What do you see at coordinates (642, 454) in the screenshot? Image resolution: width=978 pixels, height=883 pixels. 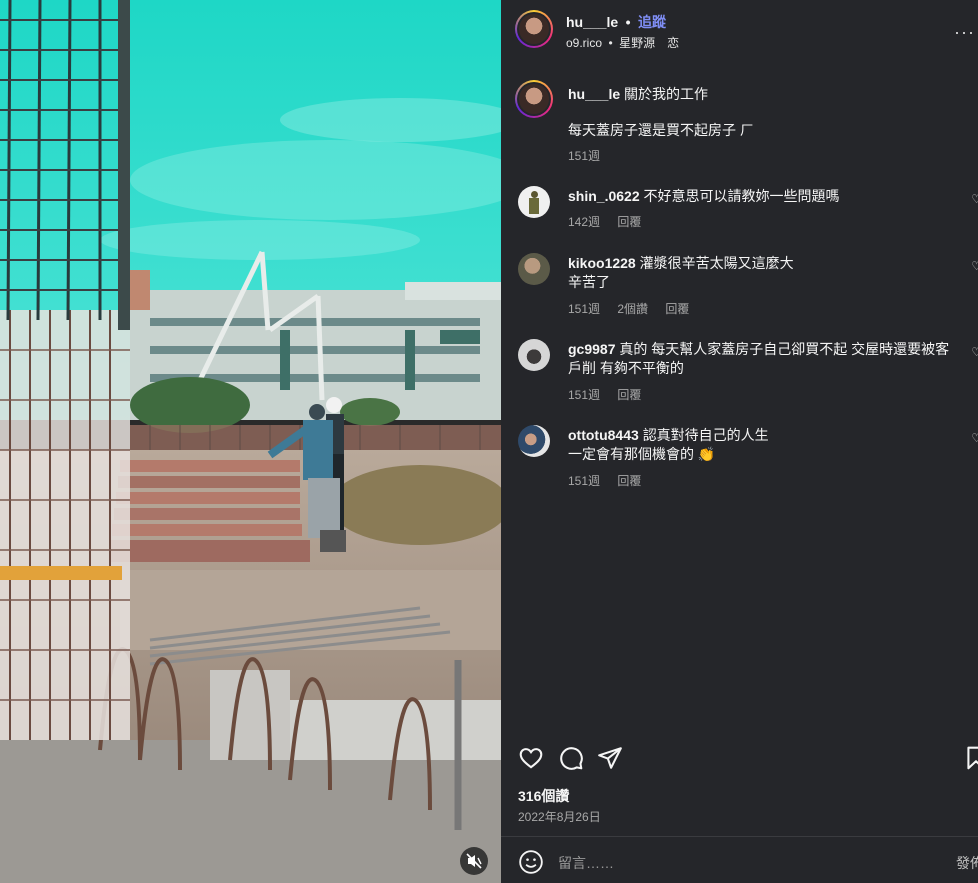 I see `comment-text-line2: 一定會有那個機會的 👏` at bounding box center [642, 454].